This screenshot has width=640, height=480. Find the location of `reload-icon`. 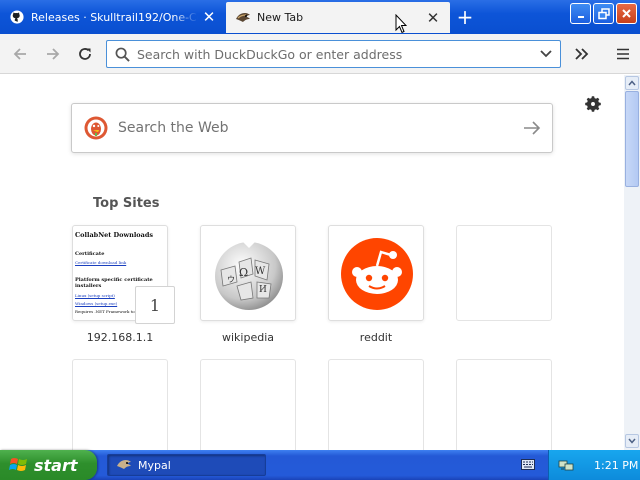

reload-icon is located at coordinates (85, 54).